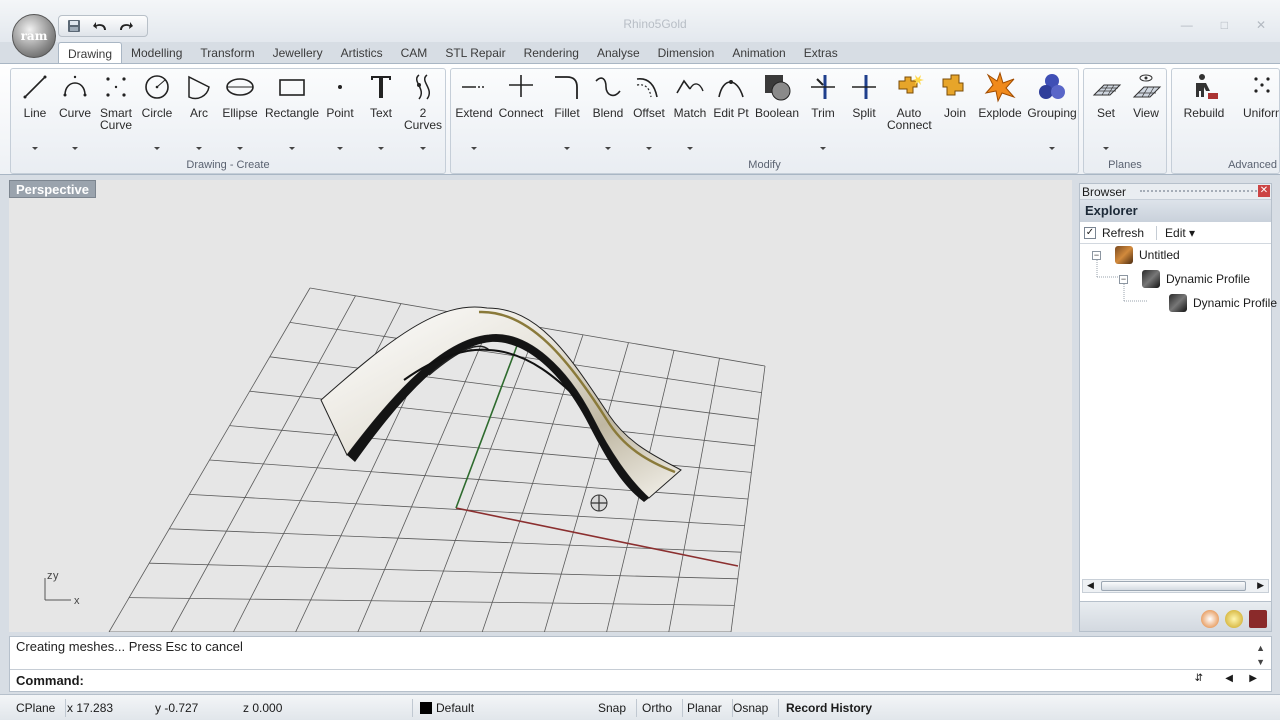  I want to click on minimize-icon: —, so click(1187, 25).